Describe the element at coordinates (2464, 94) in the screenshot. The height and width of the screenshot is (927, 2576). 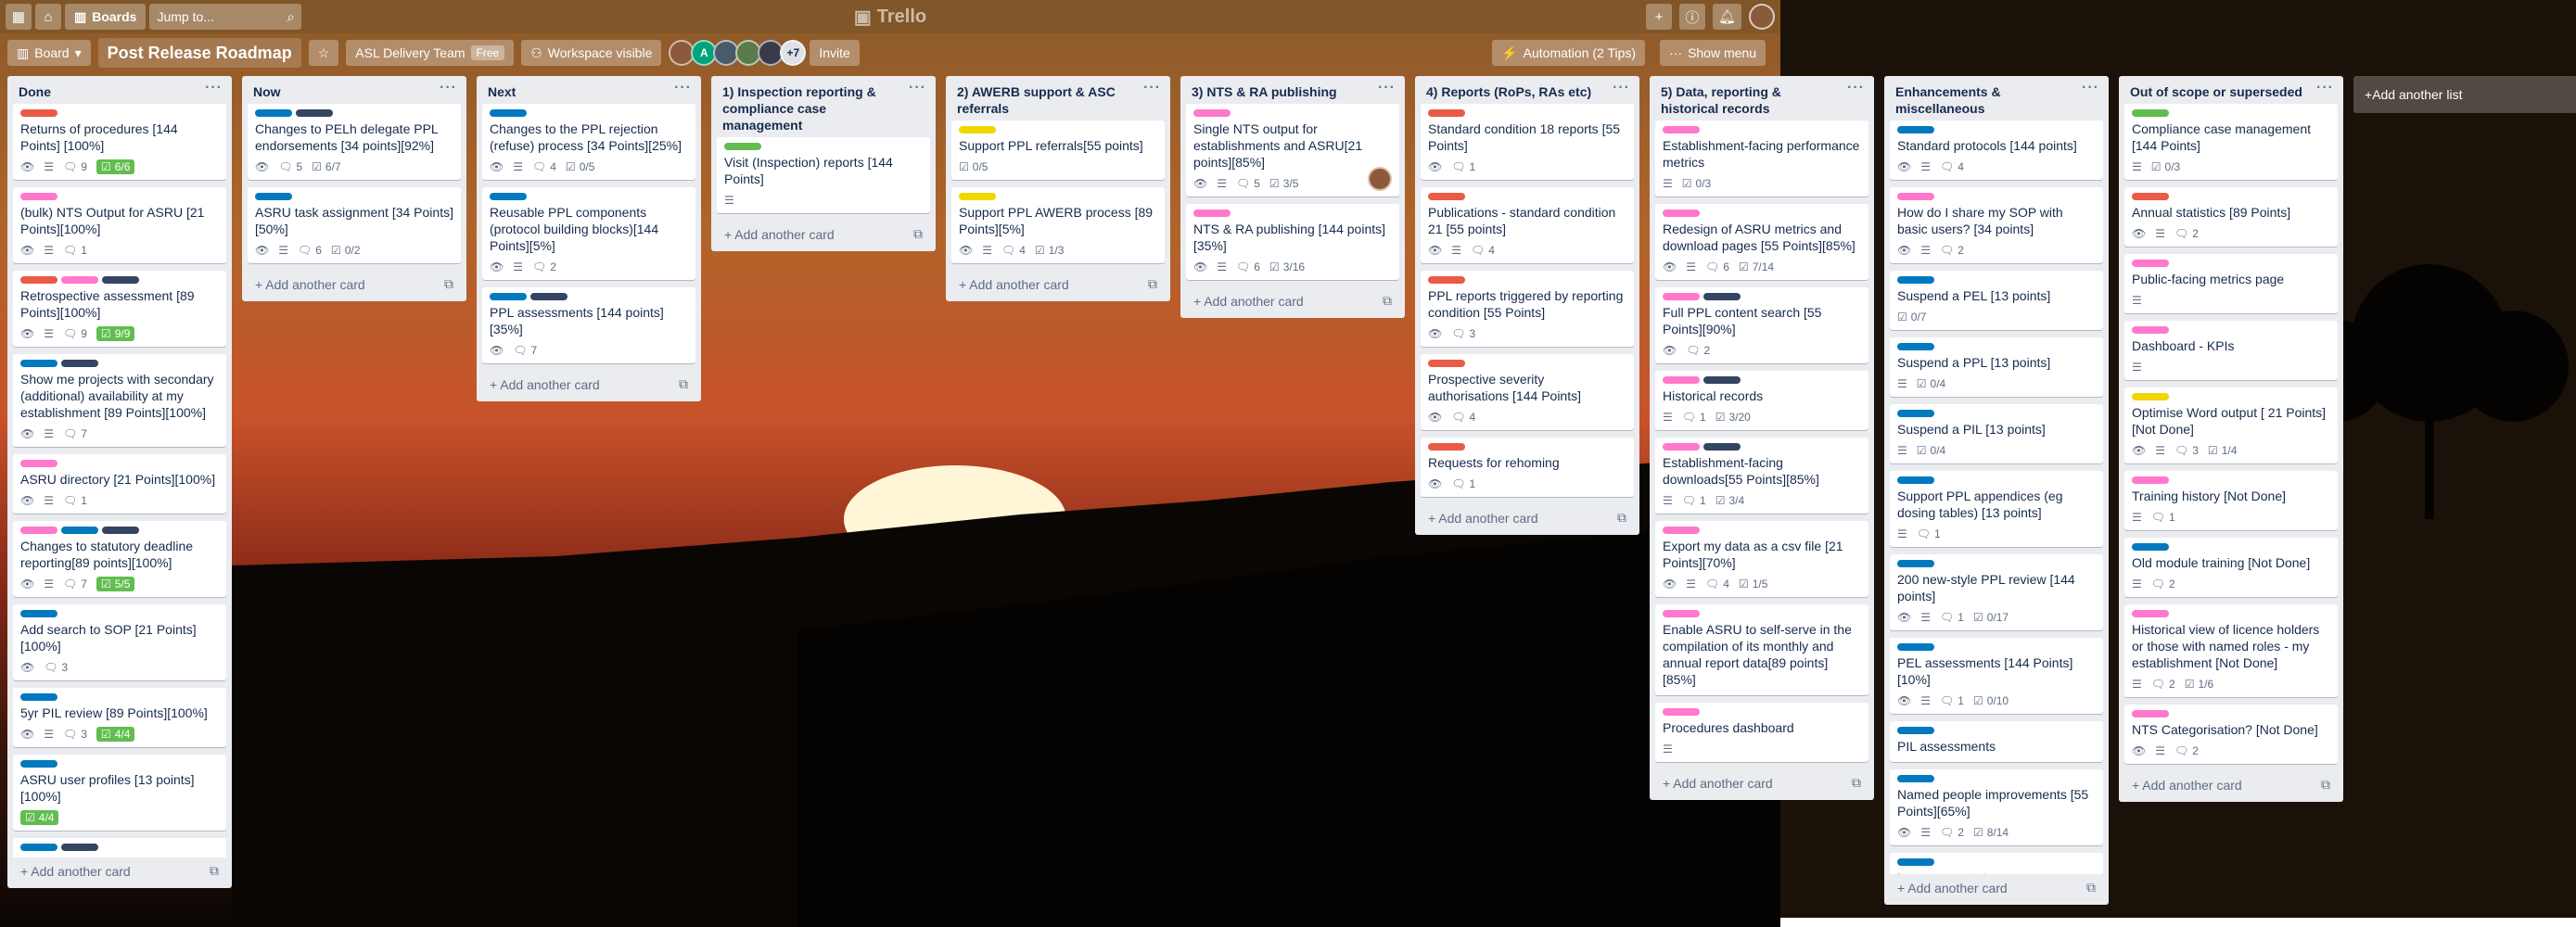
I see `add-list-button: + Add another list` at that location.